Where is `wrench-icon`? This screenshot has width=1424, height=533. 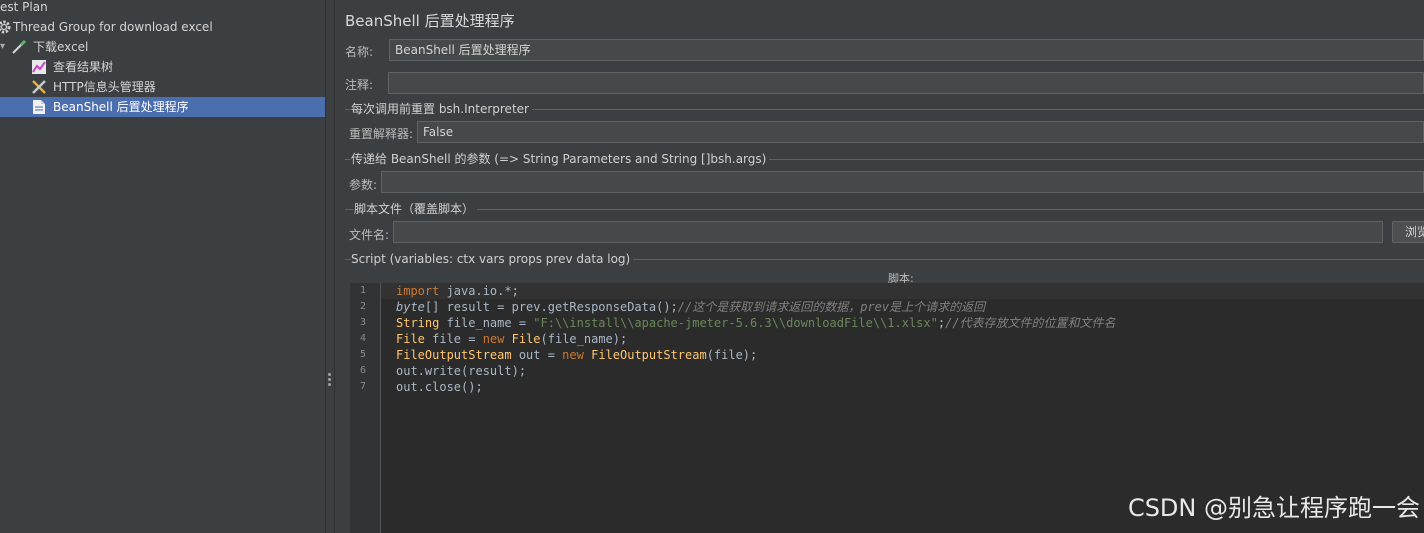 wrench-icon is located at coordinates (39, 87).